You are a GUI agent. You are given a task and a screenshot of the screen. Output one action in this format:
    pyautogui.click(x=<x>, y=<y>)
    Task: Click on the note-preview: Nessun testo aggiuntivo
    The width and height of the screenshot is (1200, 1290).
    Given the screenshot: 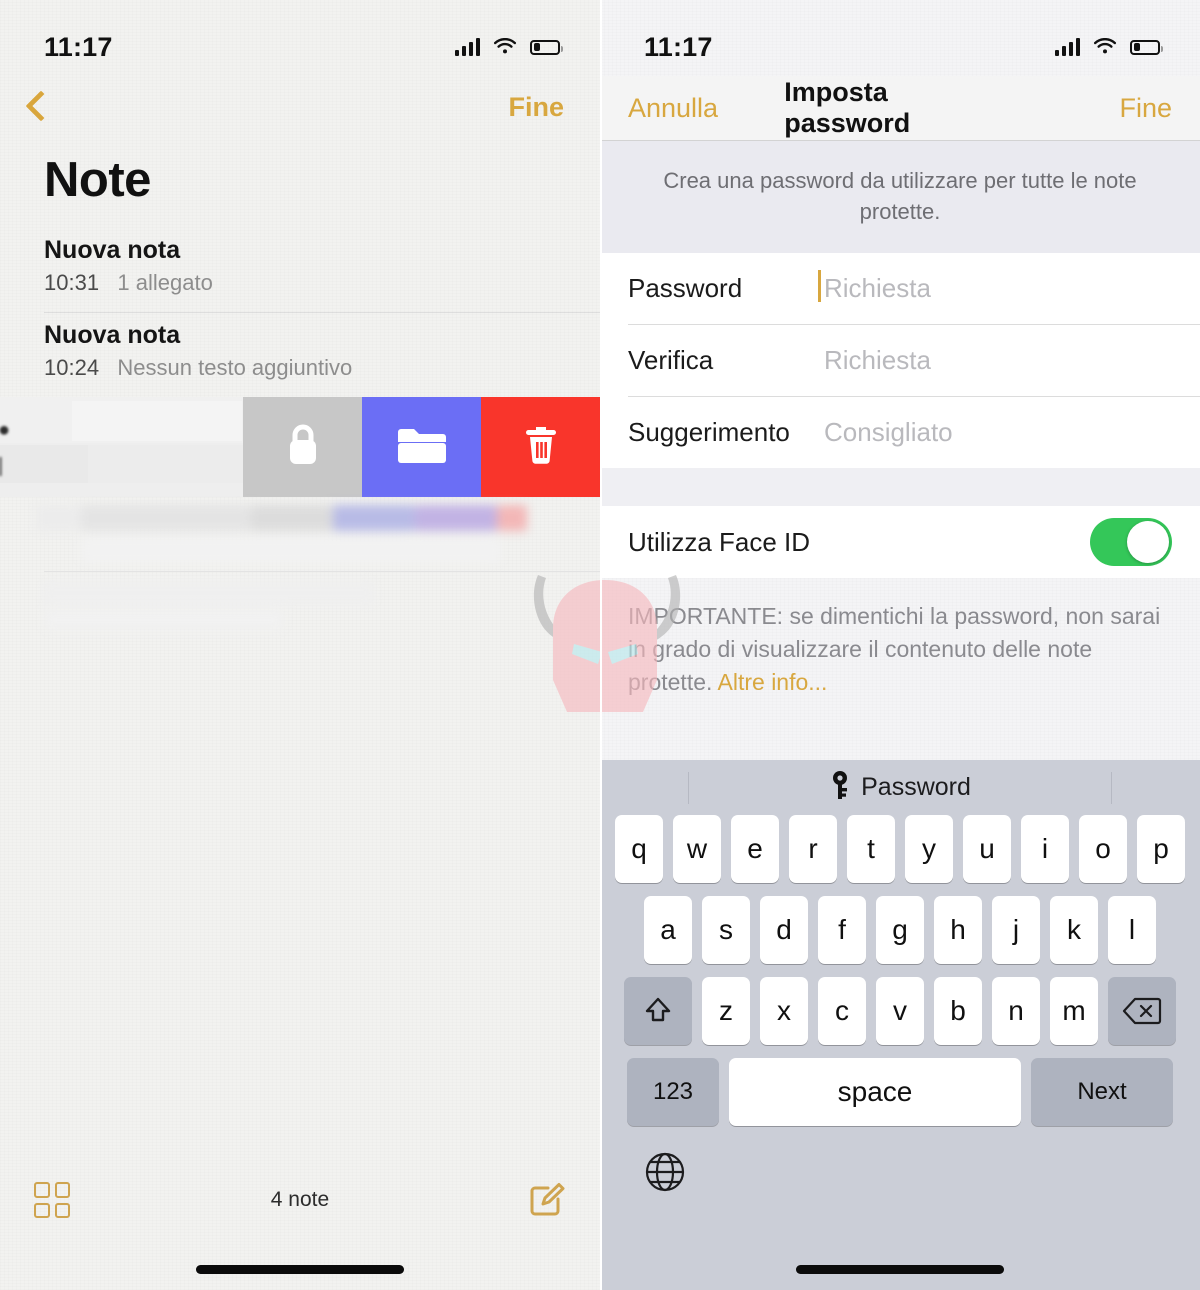 What is the action you would take?
    pyautogui.click(x=235, y=367)
    